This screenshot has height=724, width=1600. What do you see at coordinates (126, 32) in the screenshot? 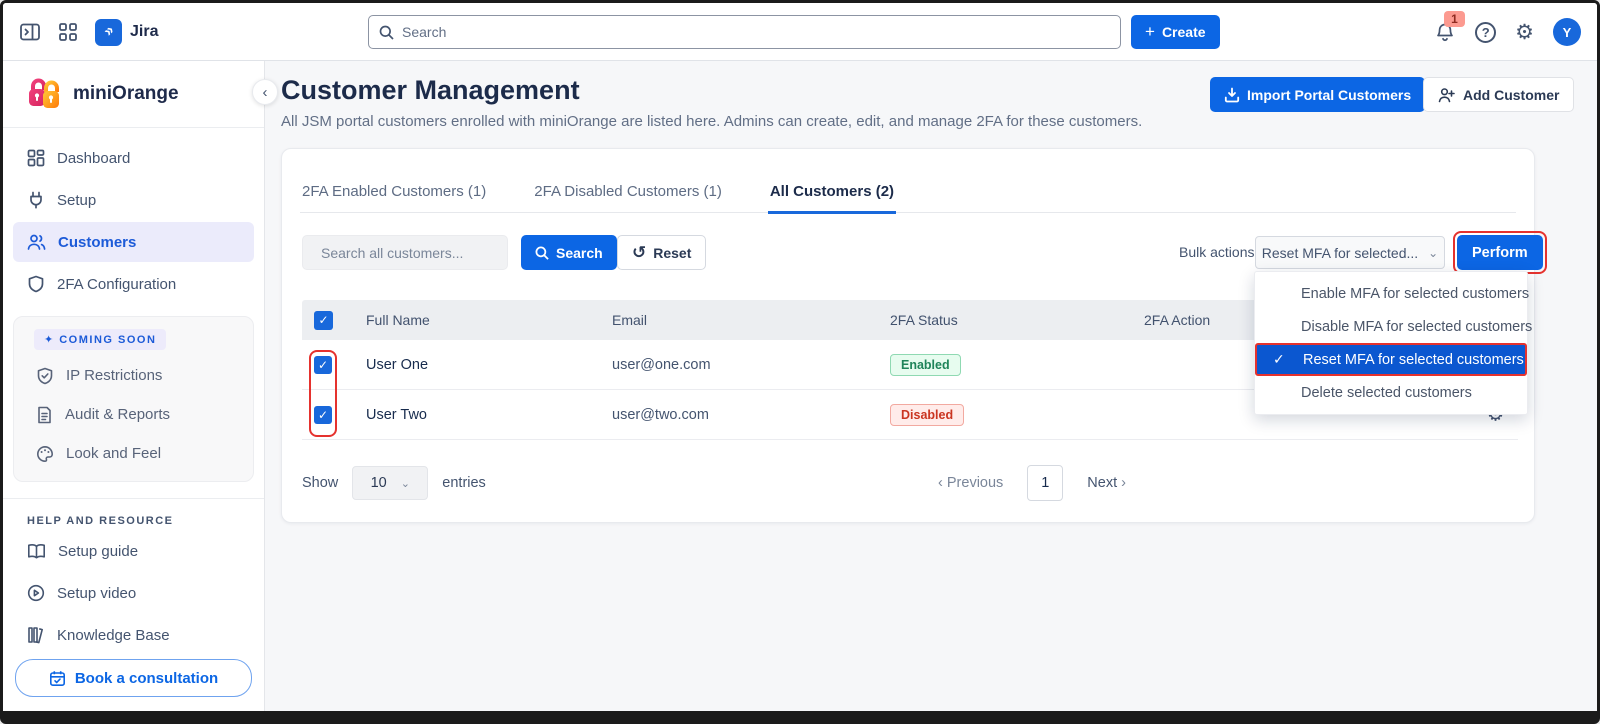
I see `jira-home-link: » Jira` at bounding box center [126, 32].